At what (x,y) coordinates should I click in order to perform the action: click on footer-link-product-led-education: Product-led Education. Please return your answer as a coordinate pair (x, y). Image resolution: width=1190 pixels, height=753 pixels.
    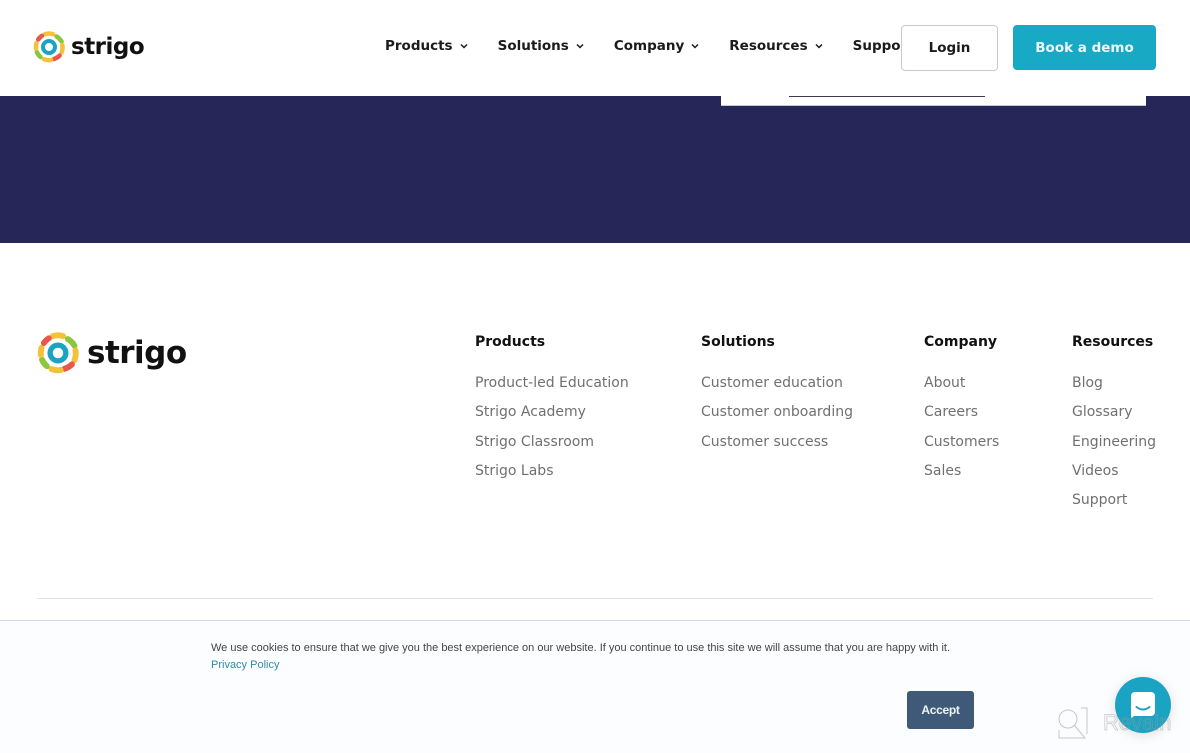
    Looking at the image, I should click on (552, 383).